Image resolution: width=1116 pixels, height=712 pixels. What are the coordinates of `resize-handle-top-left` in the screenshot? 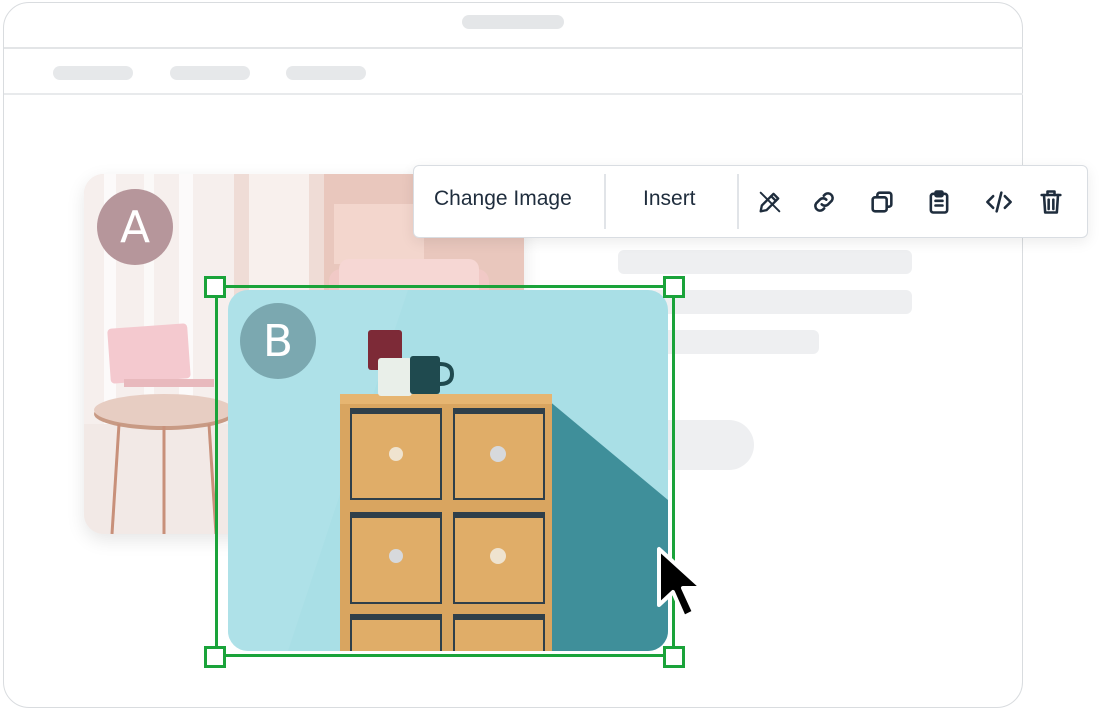 It's located at (215, 287).